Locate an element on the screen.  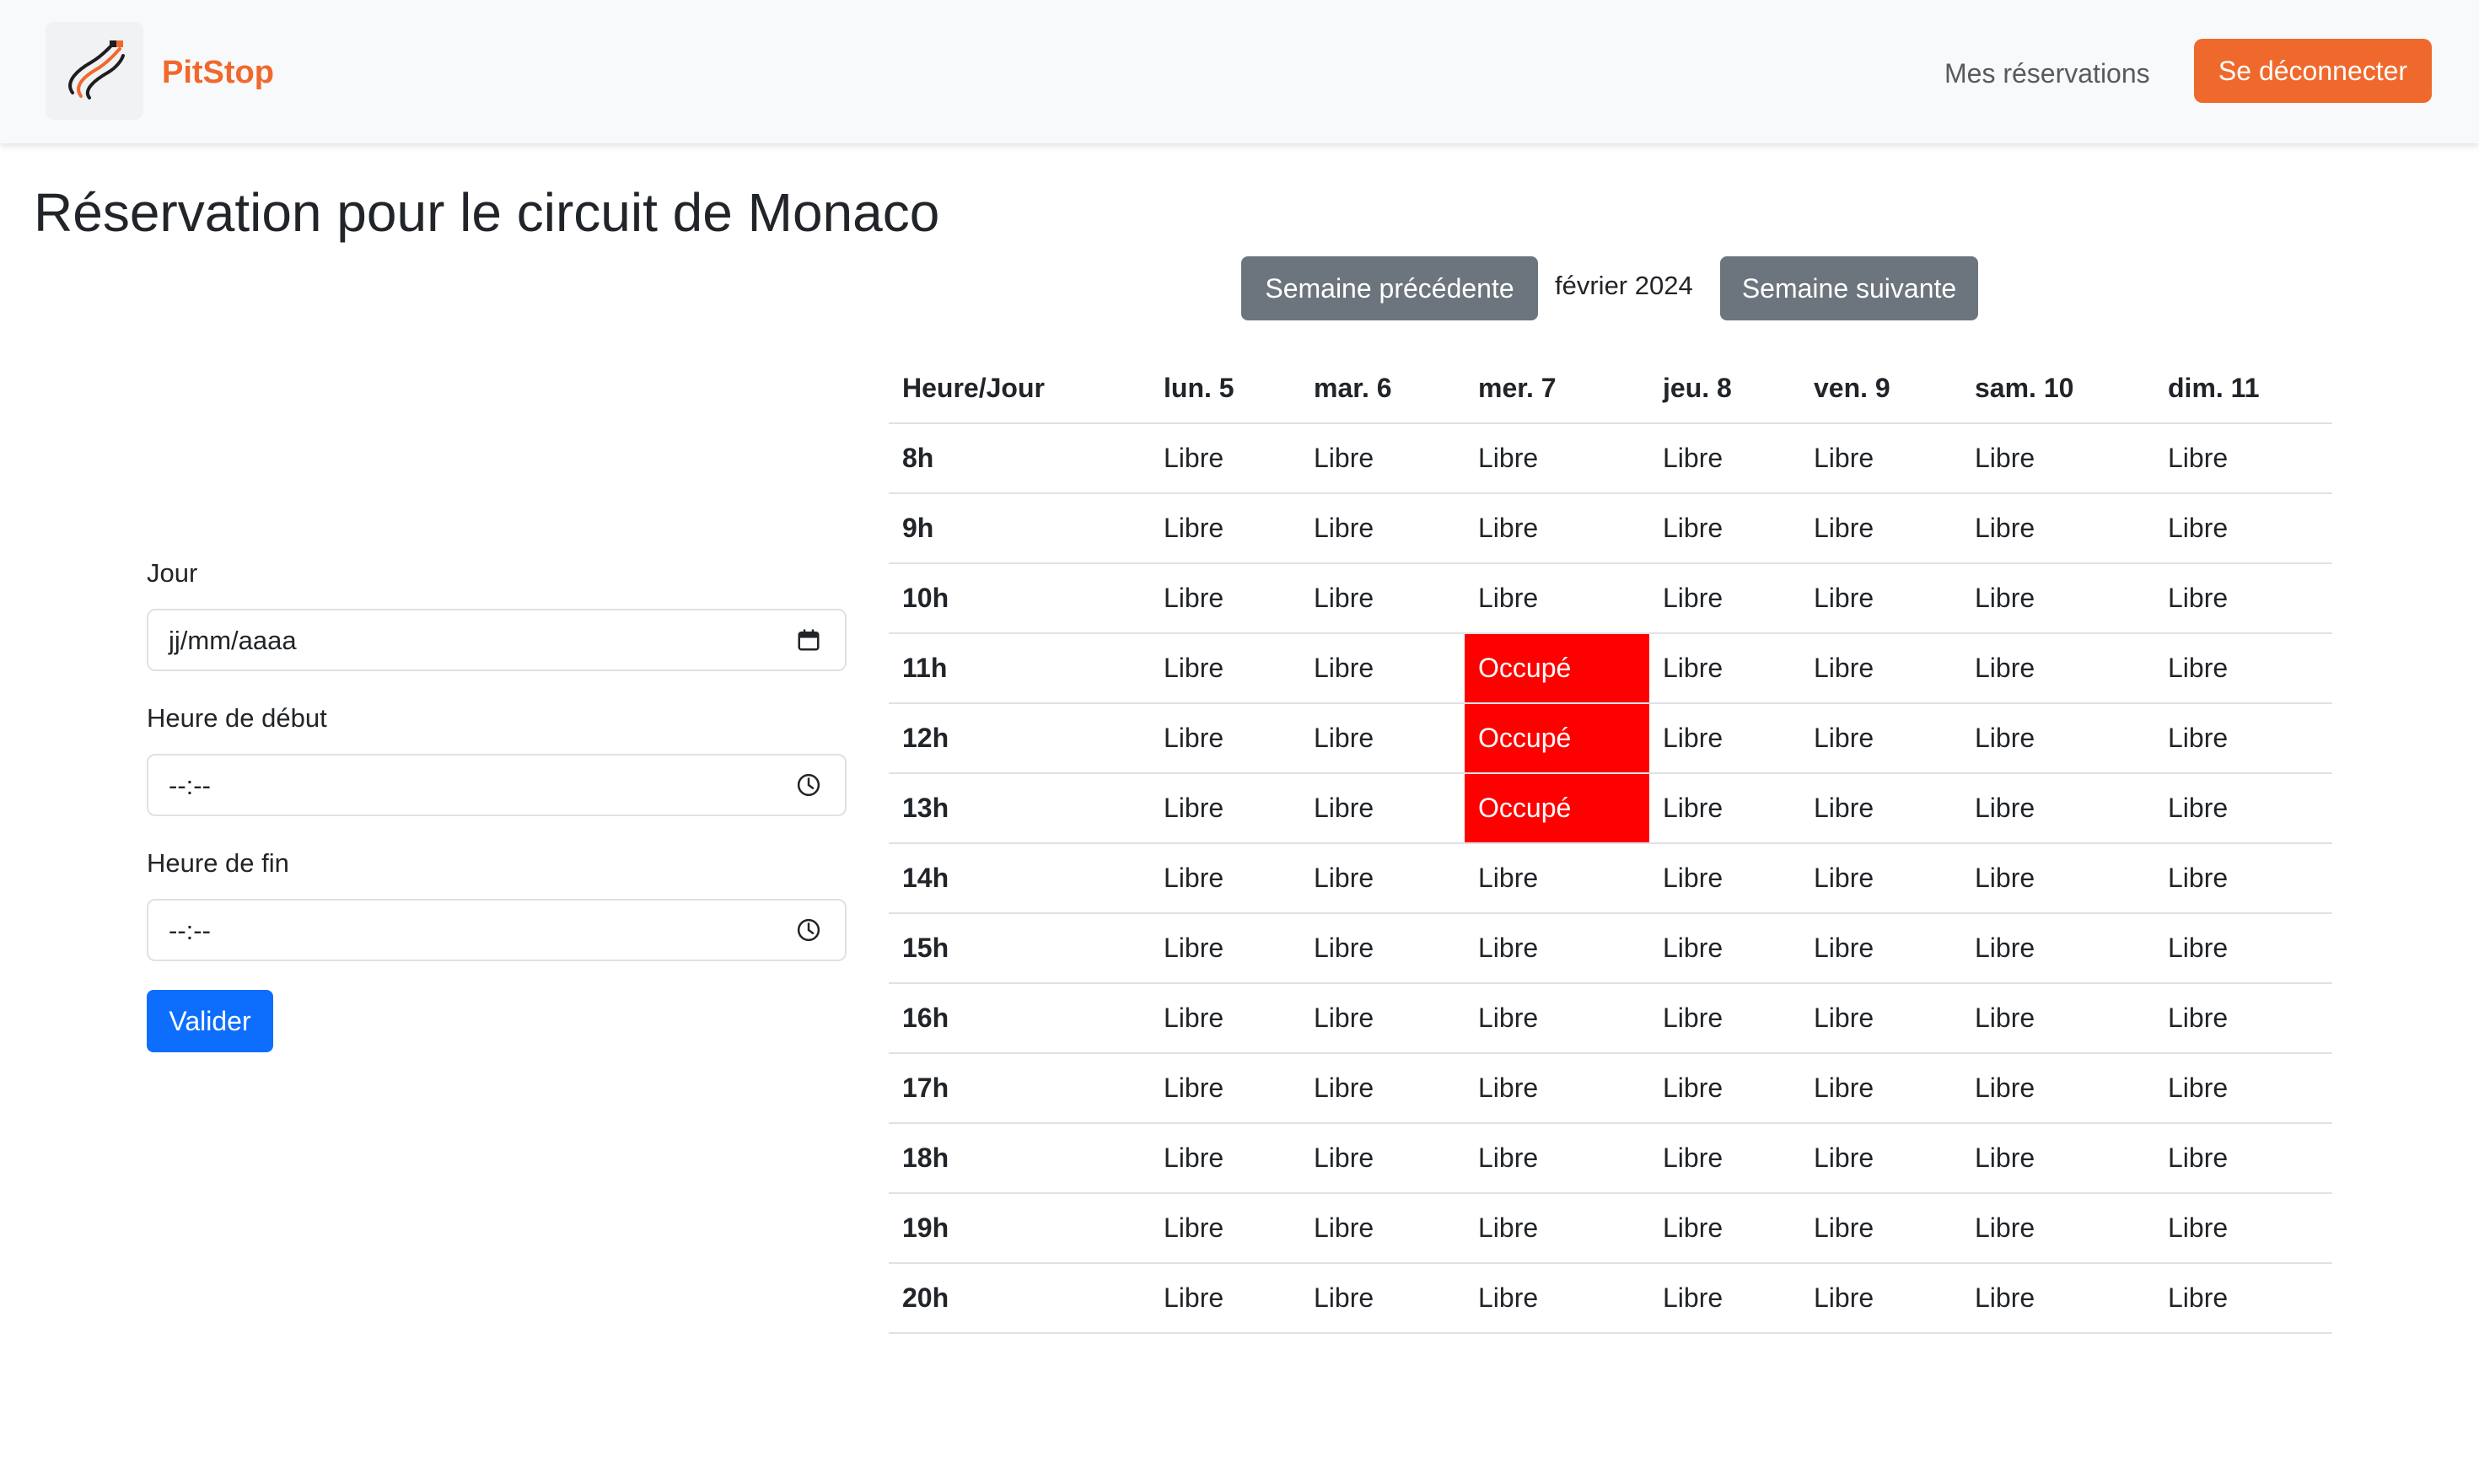
racing-track-logo-icon is located at coordinates (94, 71).